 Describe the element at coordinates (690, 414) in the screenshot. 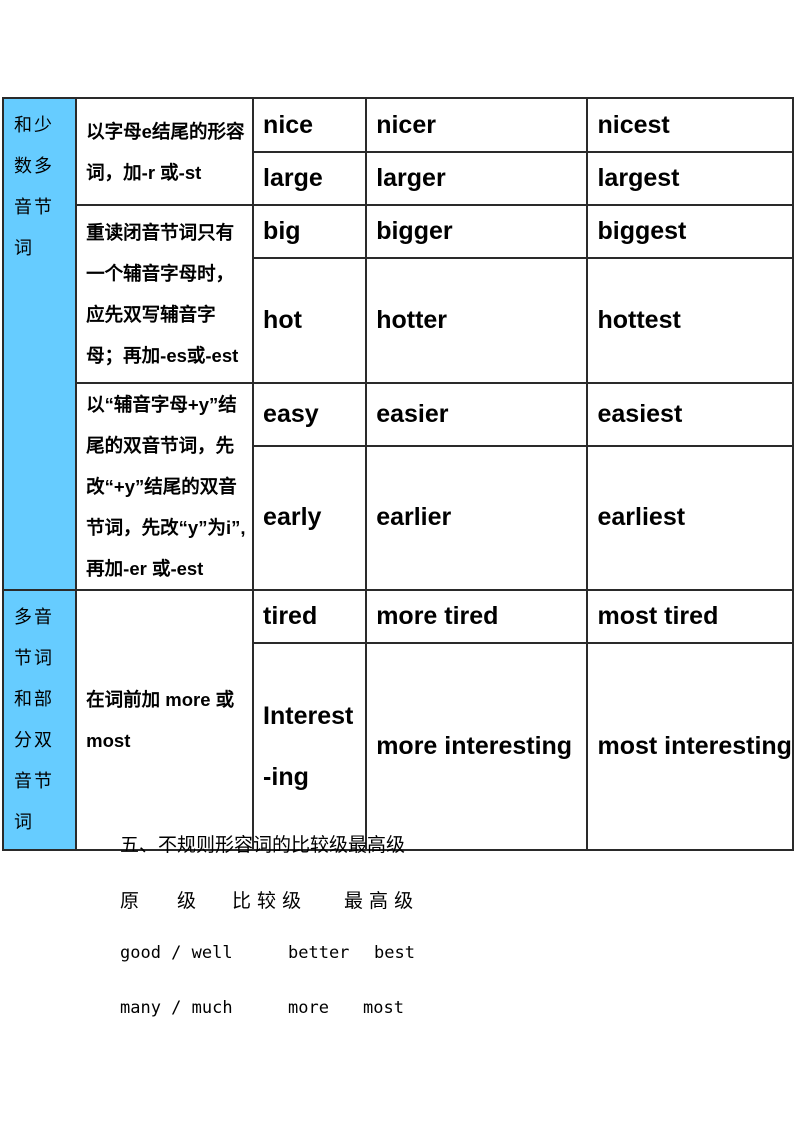

I see `superlative-cell: easiest` at that location.